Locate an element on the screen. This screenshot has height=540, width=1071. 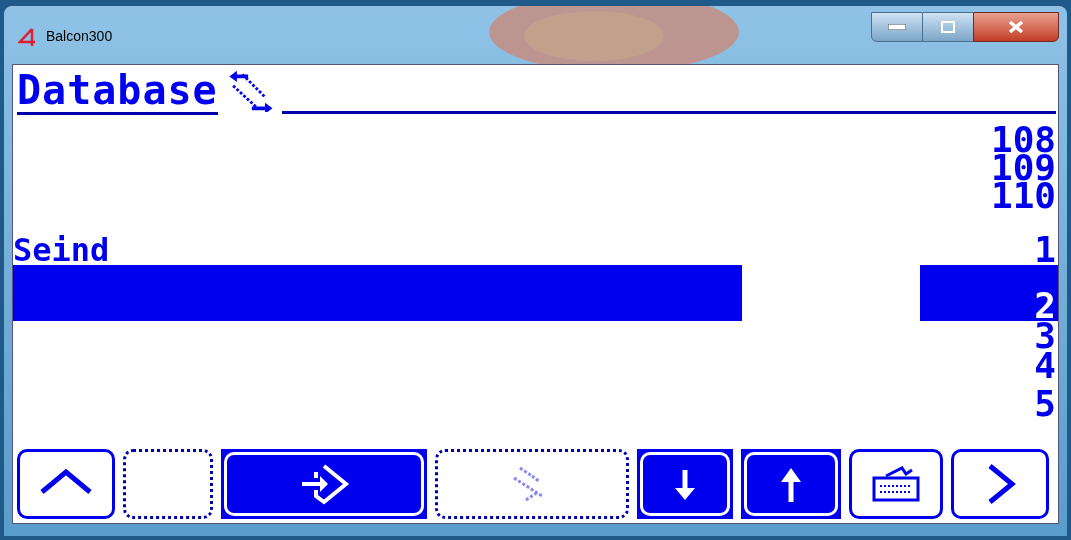
close-icon is located at coordinates (1016, 27).